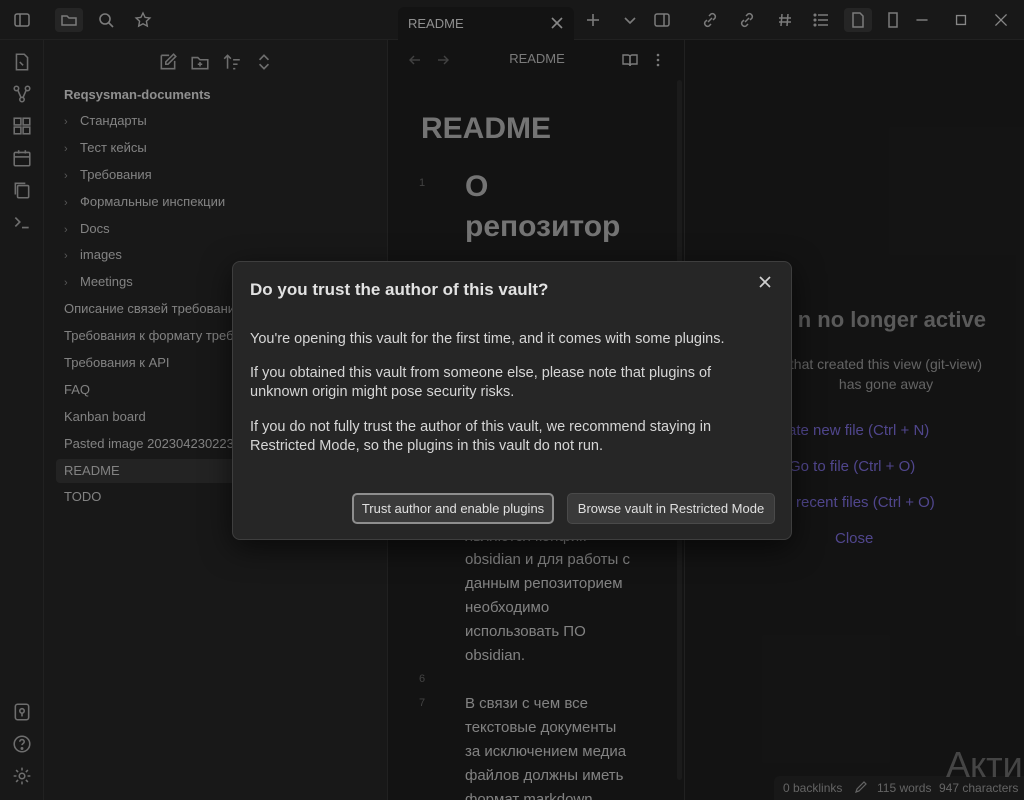 The image size is (1024, 800). Describe the element at coordinates (453, 508) in the screenshot. I see `trust-author-button: Trust author and enable plugins` at that location.